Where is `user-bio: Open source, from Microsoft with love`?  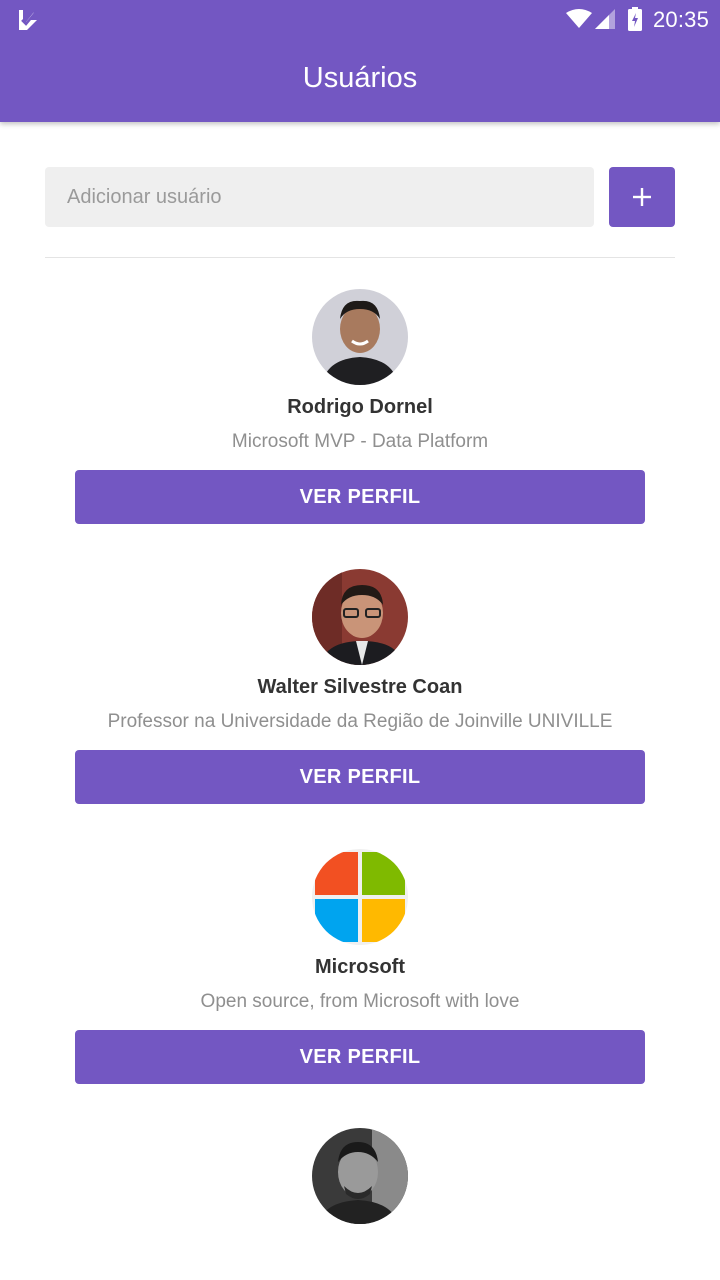 user-bio: Open source, from Microsoft with love is located at coordinates (360, 1001).